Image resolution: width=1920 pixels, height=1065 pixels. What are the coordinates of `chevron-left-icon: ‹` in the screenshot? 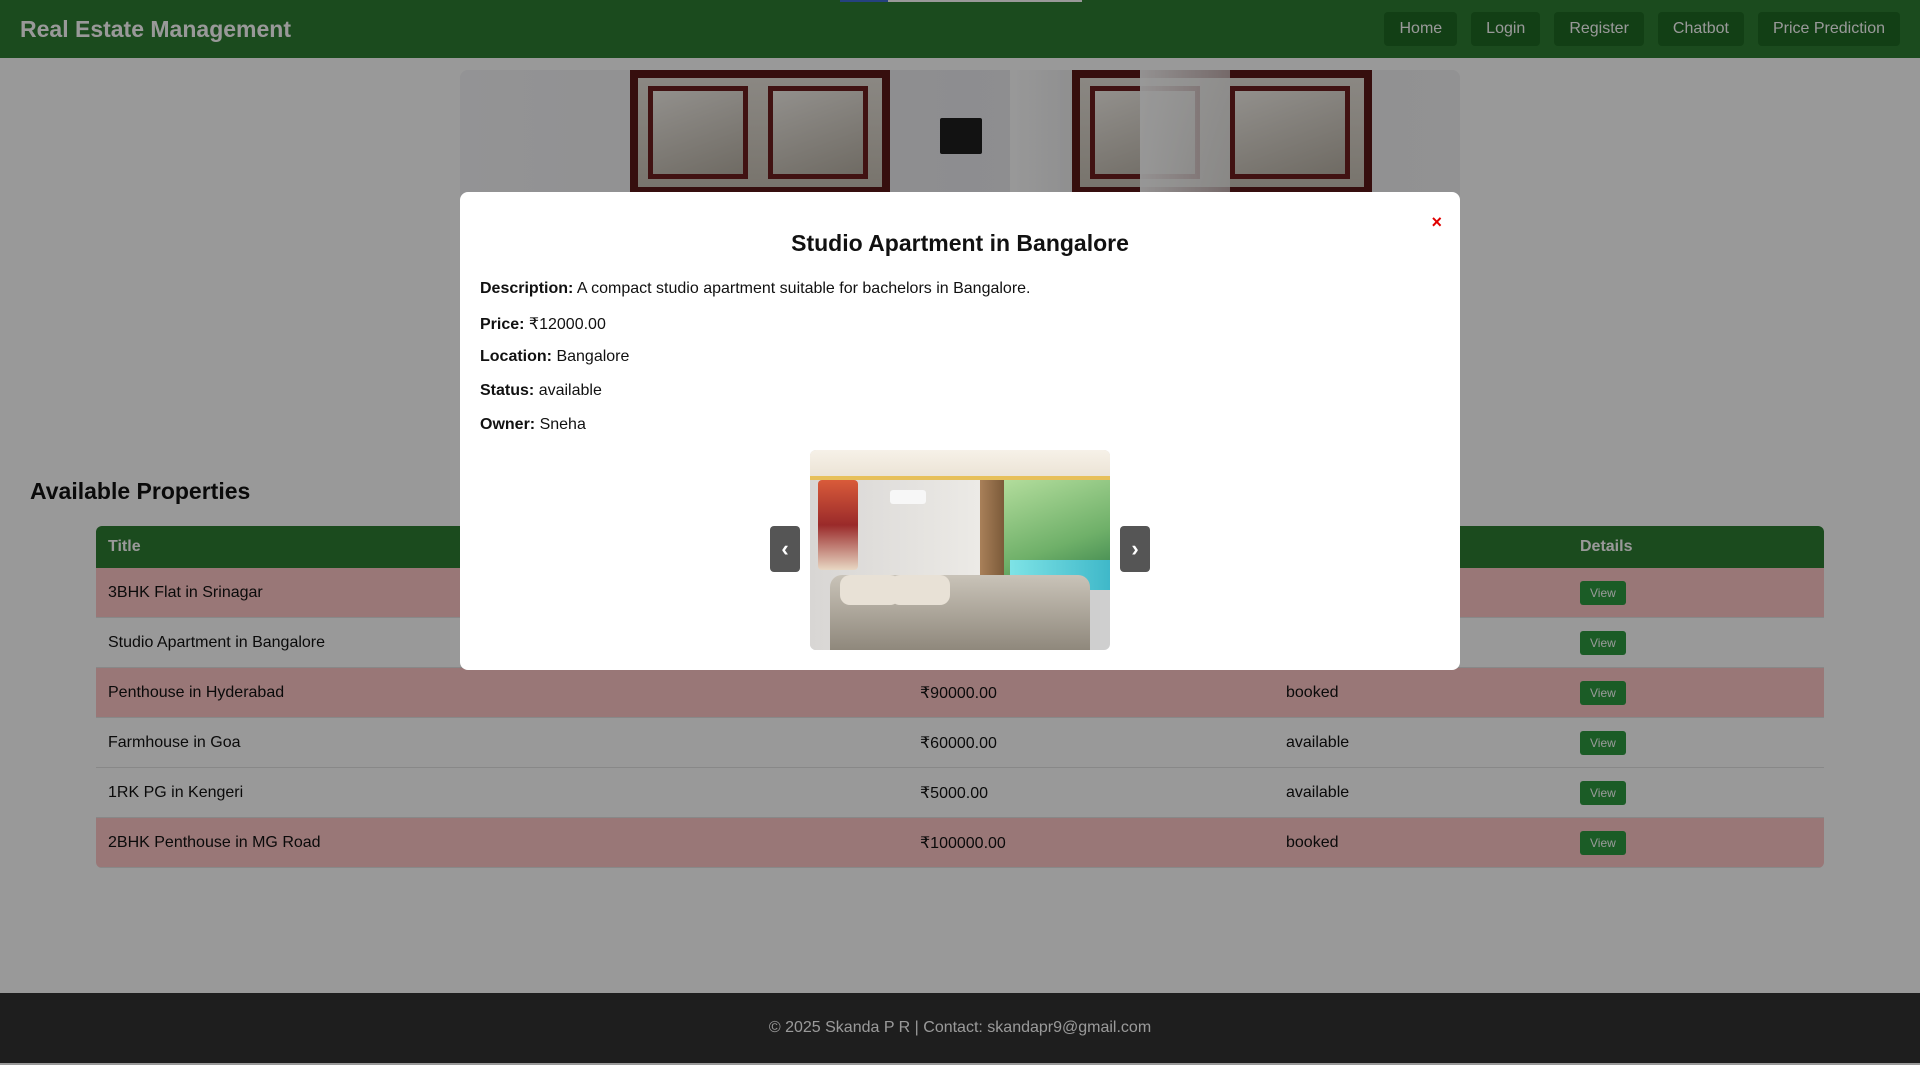 It's located at (785, 549).